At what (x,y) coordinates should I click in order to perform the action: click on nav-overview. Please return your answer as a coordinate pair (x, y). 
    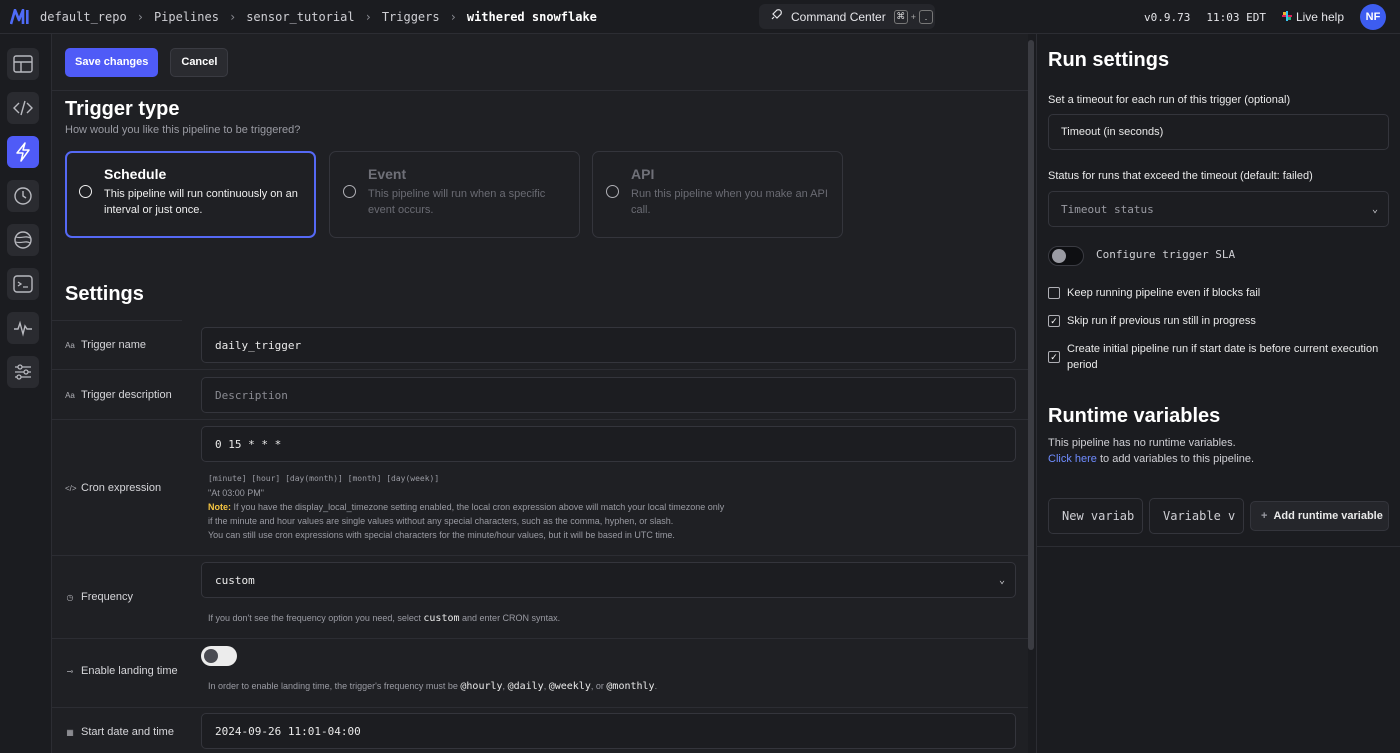
    Looking at the image, I should click on (23, 64).